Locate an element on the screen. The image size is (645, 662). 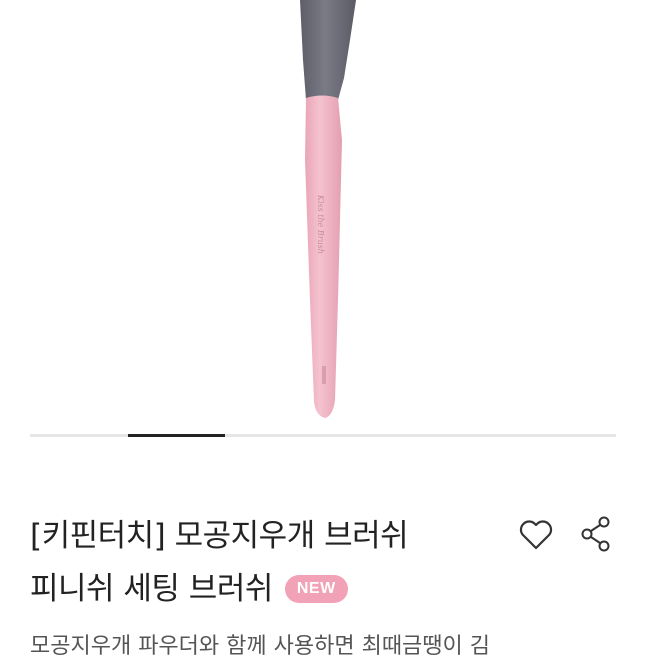
product-title-line1: [키핀터치] 모공지우개 브러쉬 is located at coordinates (219, 536).